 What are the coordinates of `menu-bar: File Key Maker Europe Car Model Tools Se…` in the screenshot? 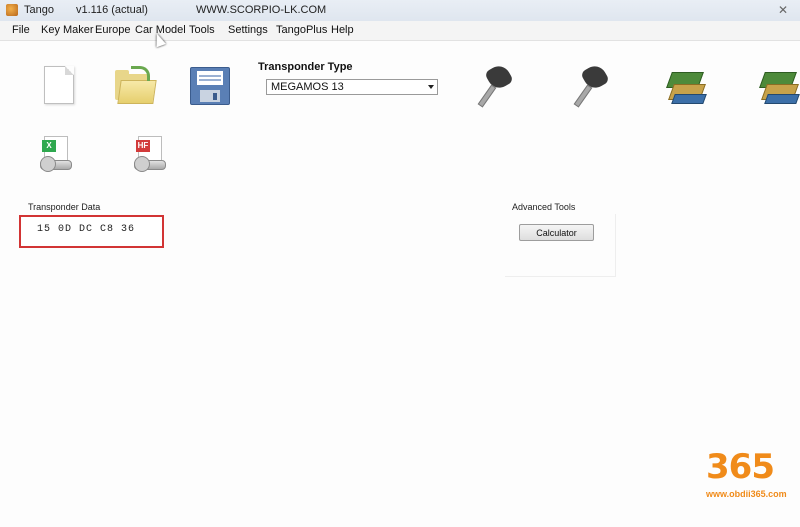 It's located at (400, 31).